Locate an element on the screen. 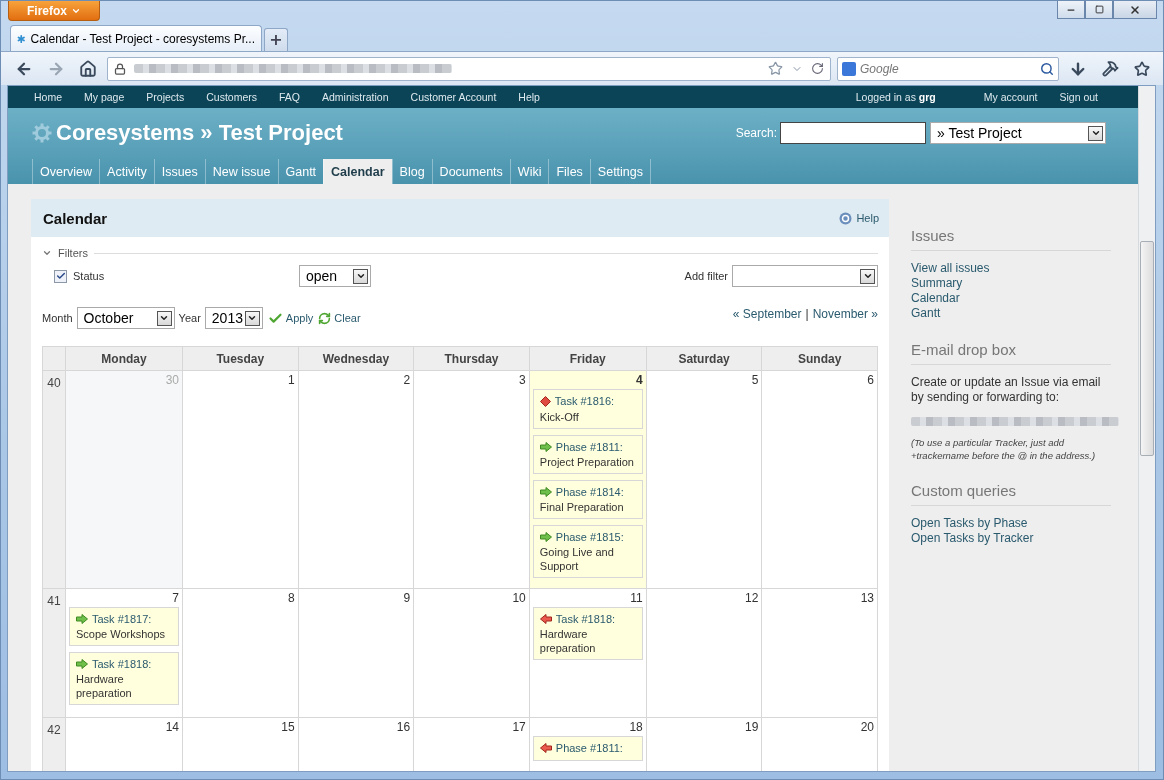 This screenshot has width=1164, height=780. day-number: 3 is located at coordinates (522, 380).